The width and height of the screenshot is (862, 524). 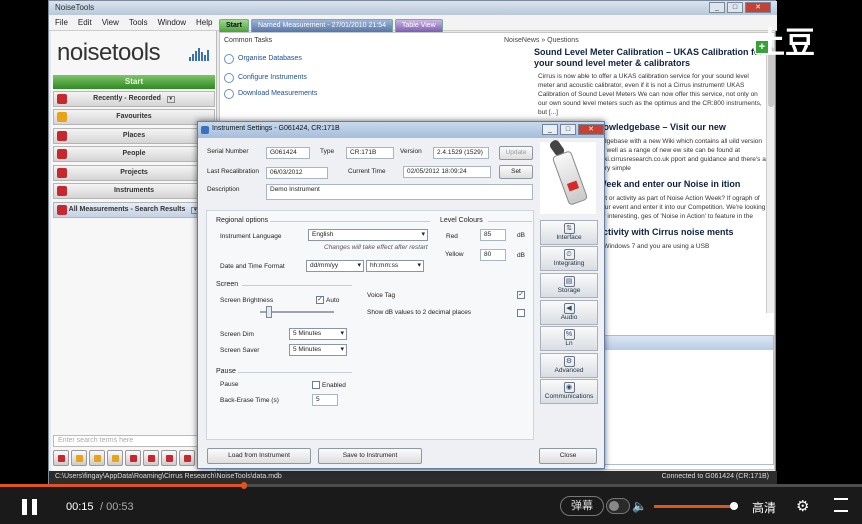 I want to click on group-divider, so click(x=297, y=285).